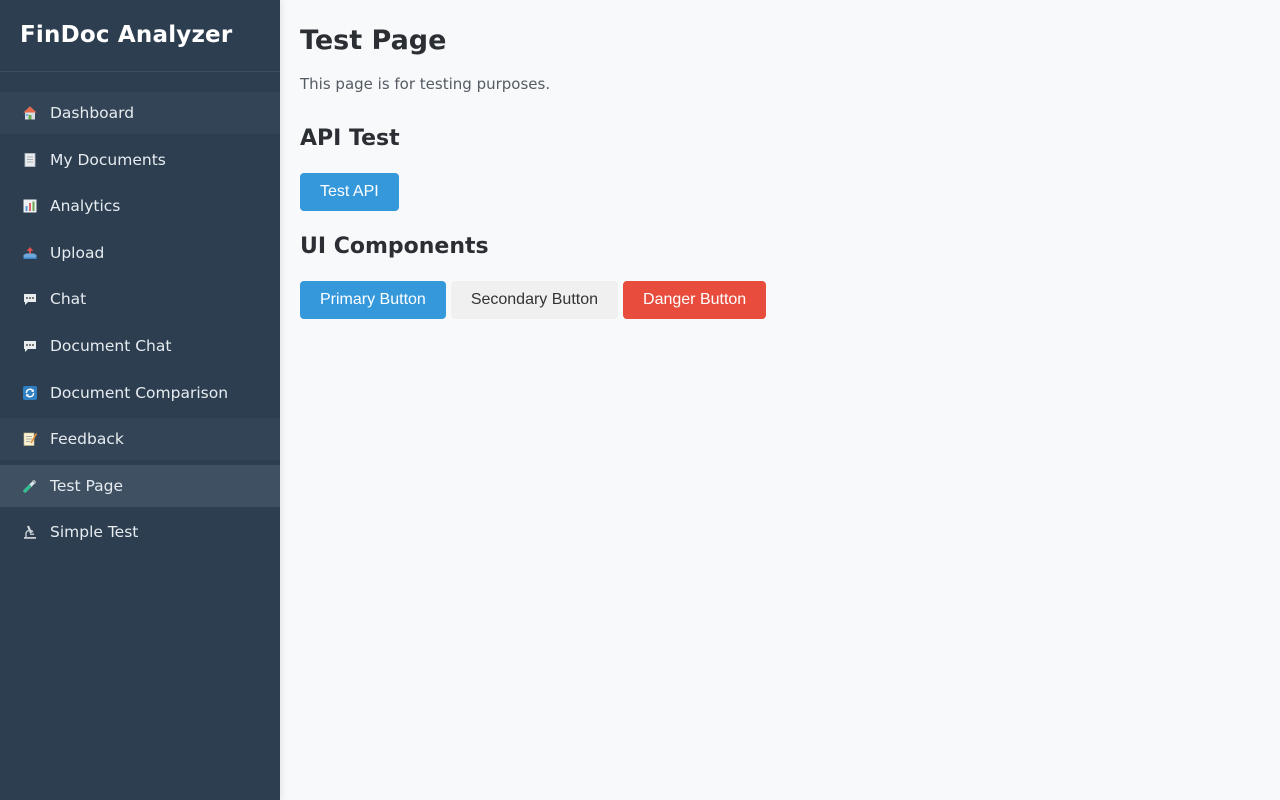  What do you see at coordinates (30, 113) in the screenshot?
I see `house-icon` at bounding box center [30, 113].